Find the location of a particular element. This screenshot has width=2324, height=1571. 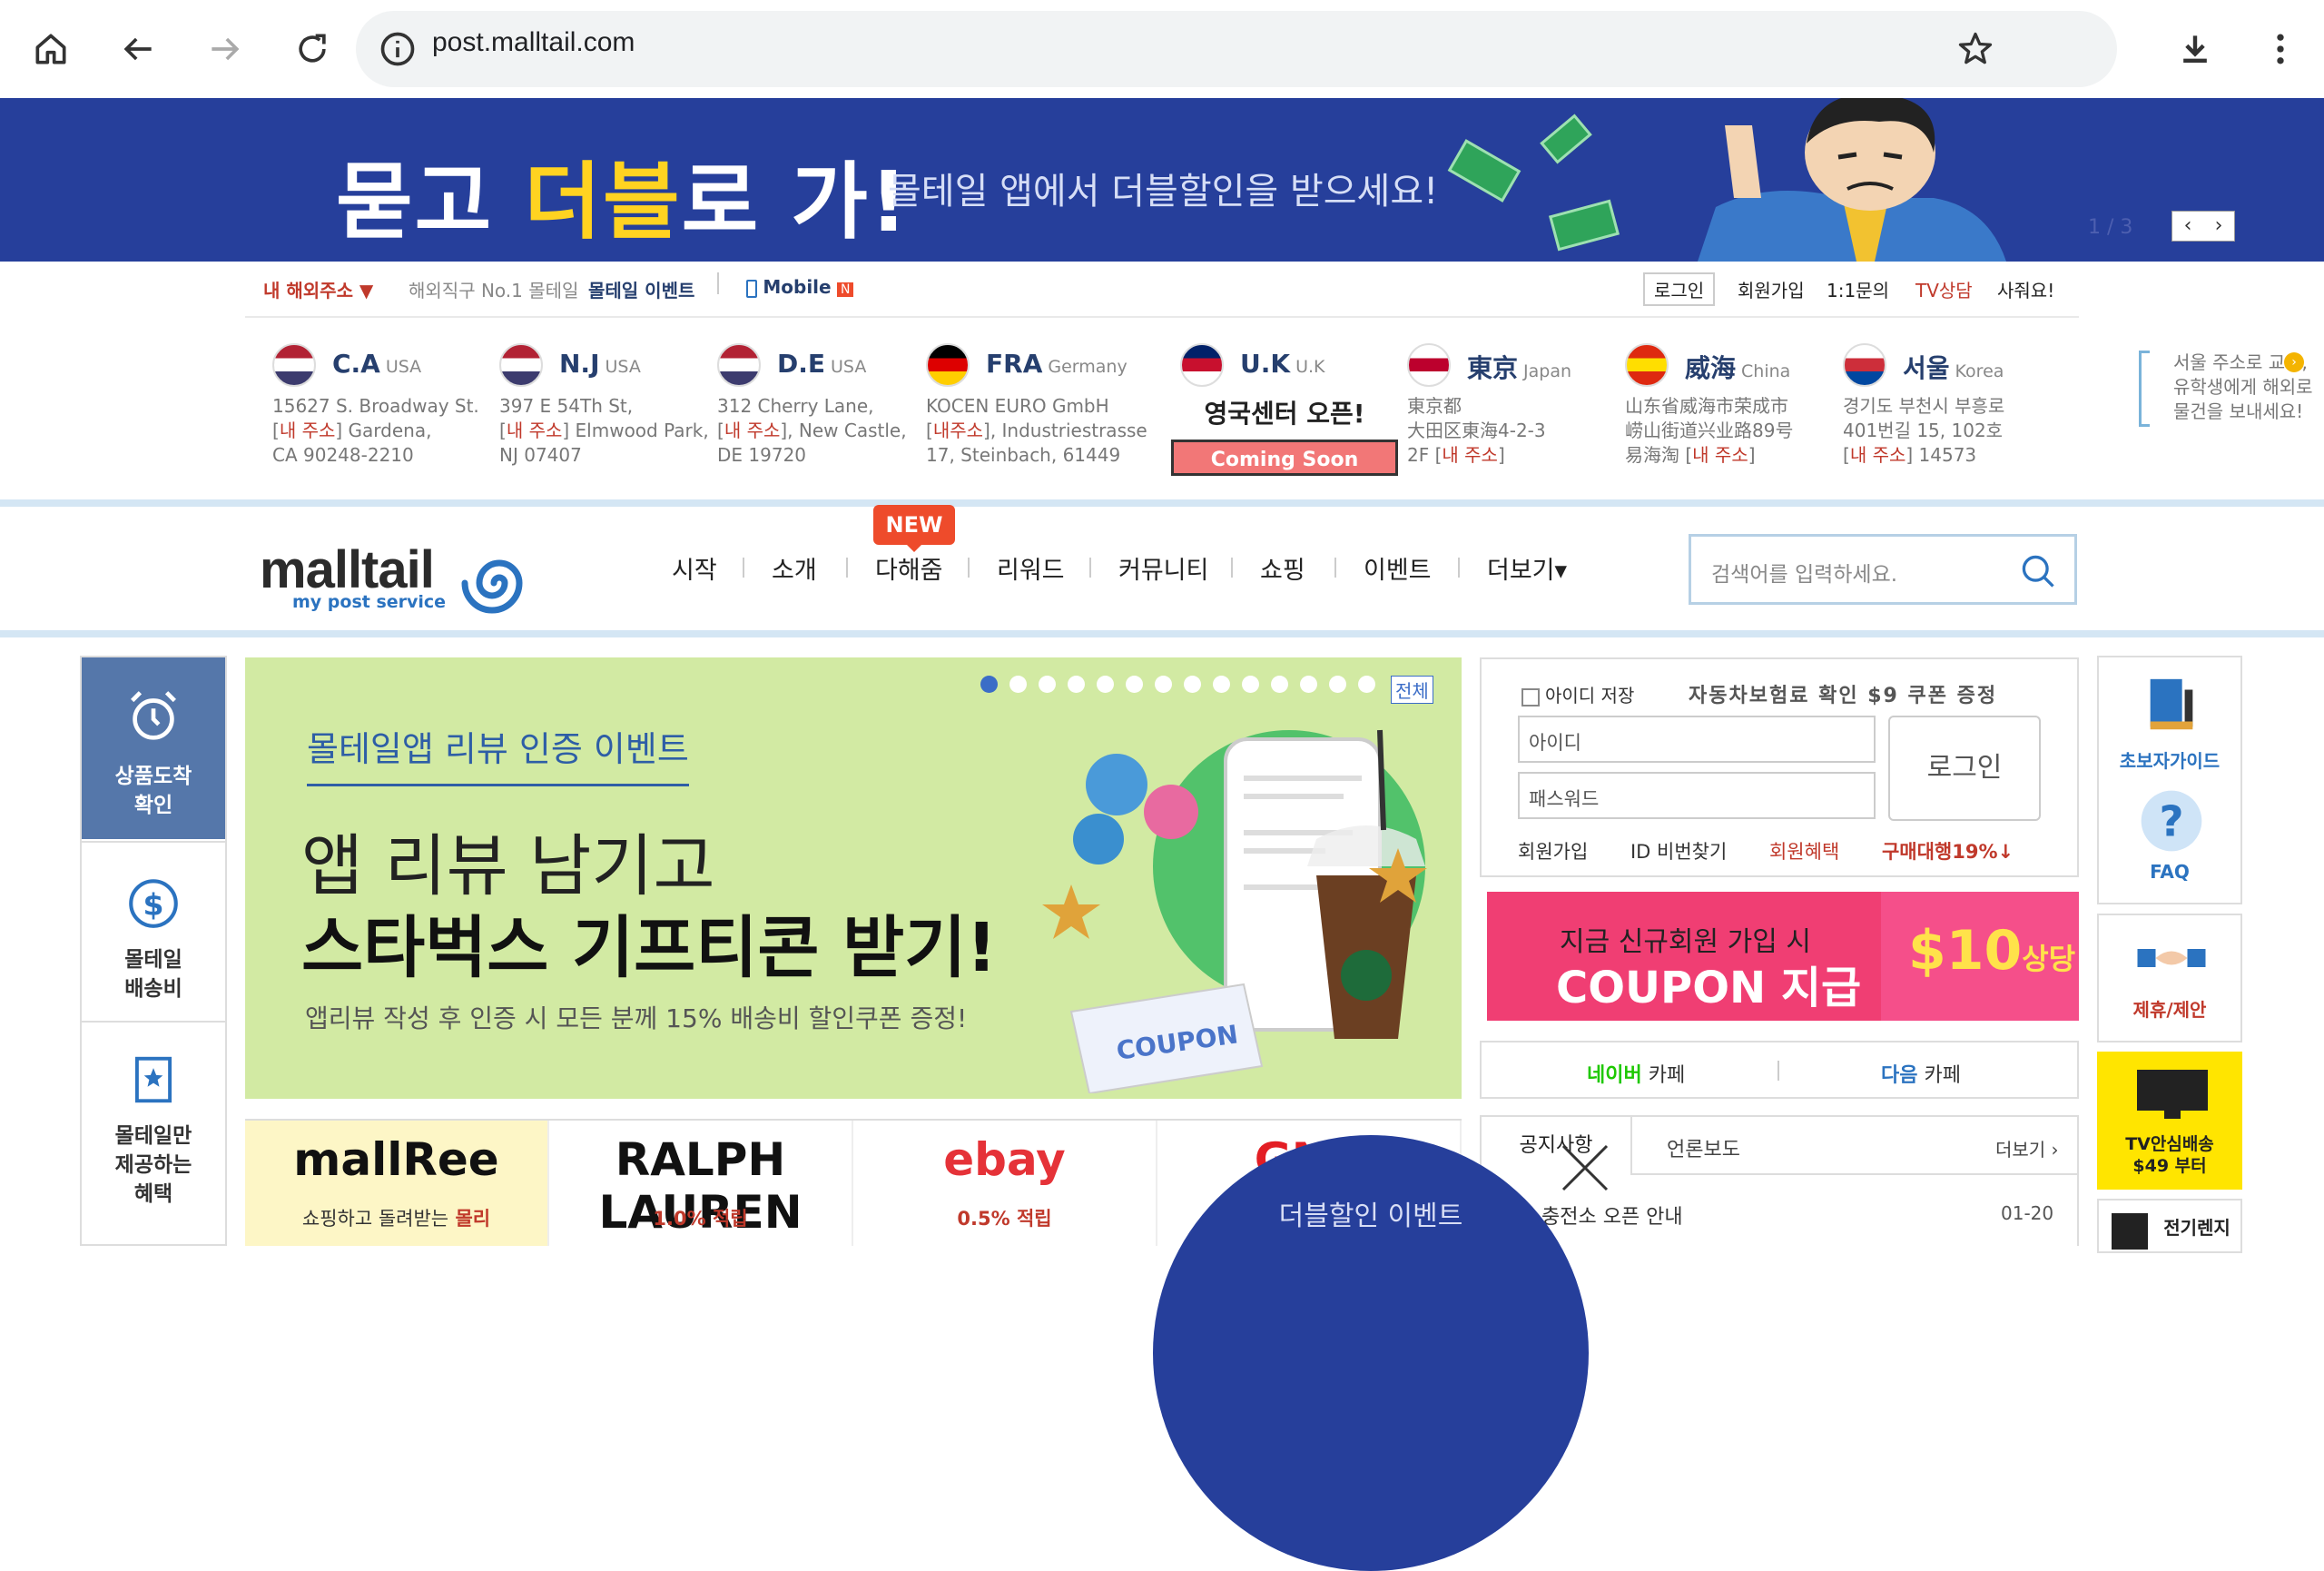

partner-button: 제휴/제안 is located at coordinates (2169, 978).